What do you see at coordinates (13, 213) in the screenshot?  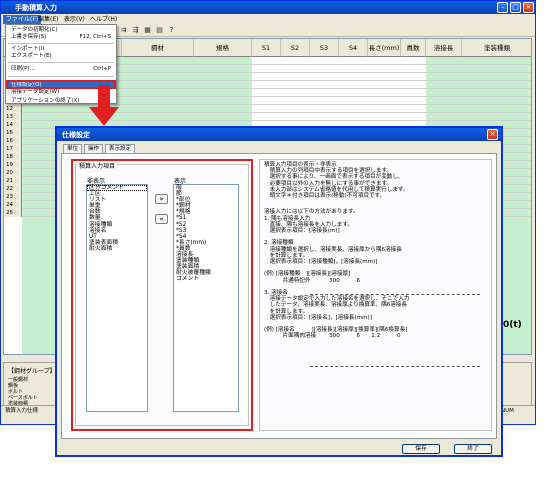 I see `row-number: 25` at bounding box center [13, 213].